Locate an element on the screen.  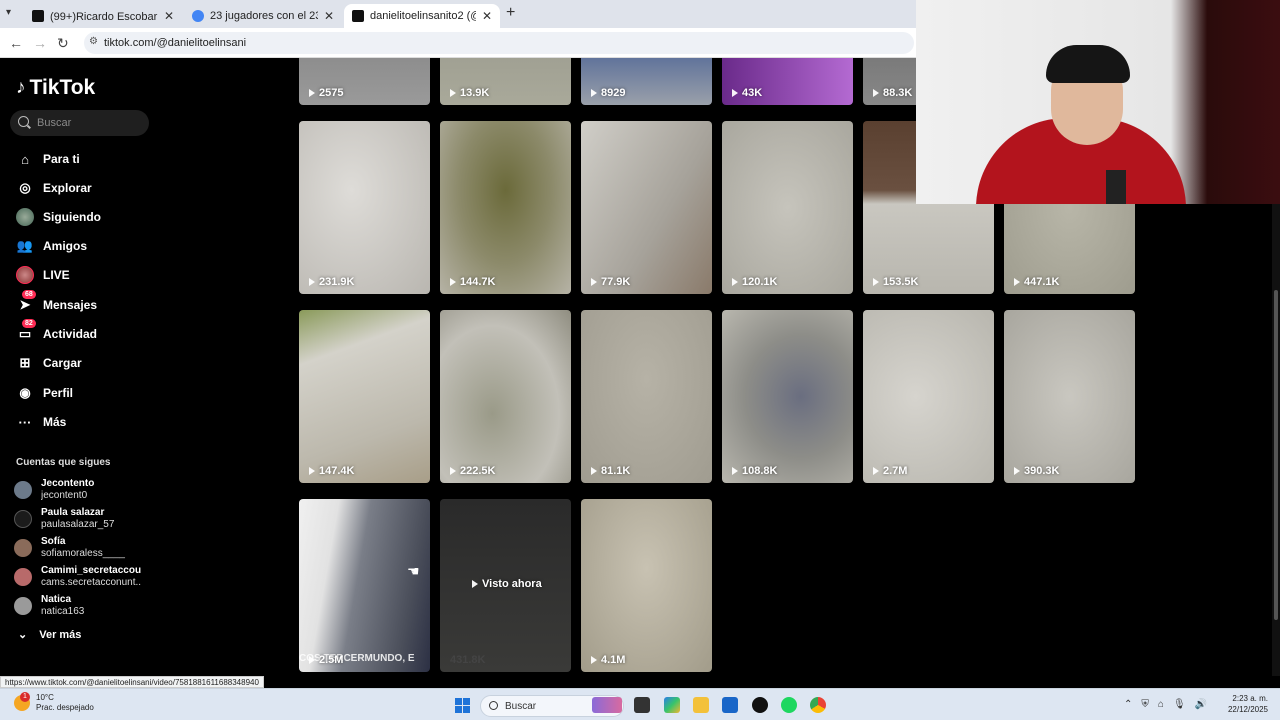
windows-start-icon is located at coordinates (462, 705).